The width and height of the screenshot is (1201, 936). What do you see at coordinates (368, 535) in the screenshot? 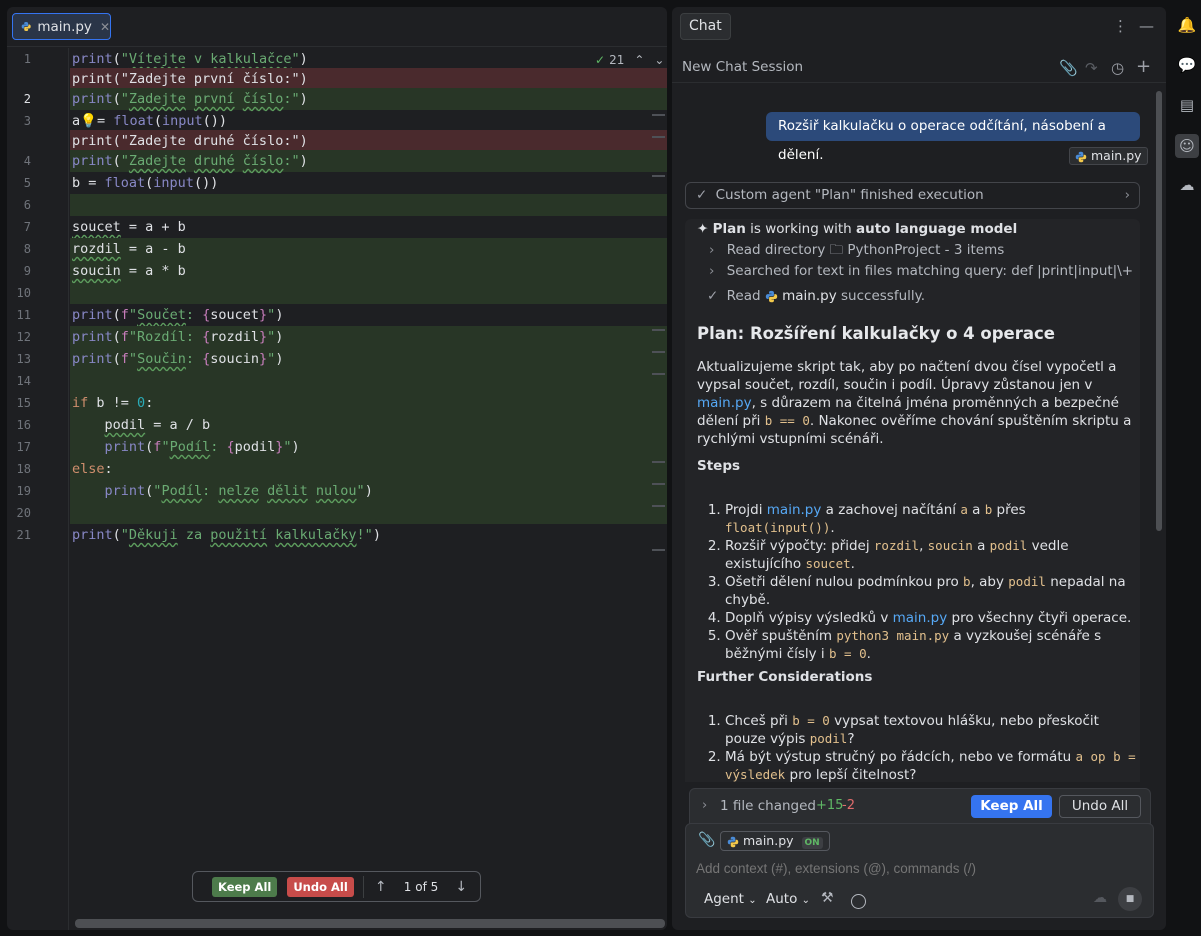
I see `code-line: print("Děkuji za použití kalkulačky!")` at bounding box center [368, 535].